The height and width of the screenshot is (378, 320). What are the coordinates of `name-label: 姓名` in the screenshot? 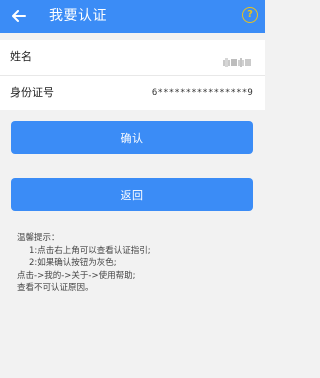 It's located at (21, 56).